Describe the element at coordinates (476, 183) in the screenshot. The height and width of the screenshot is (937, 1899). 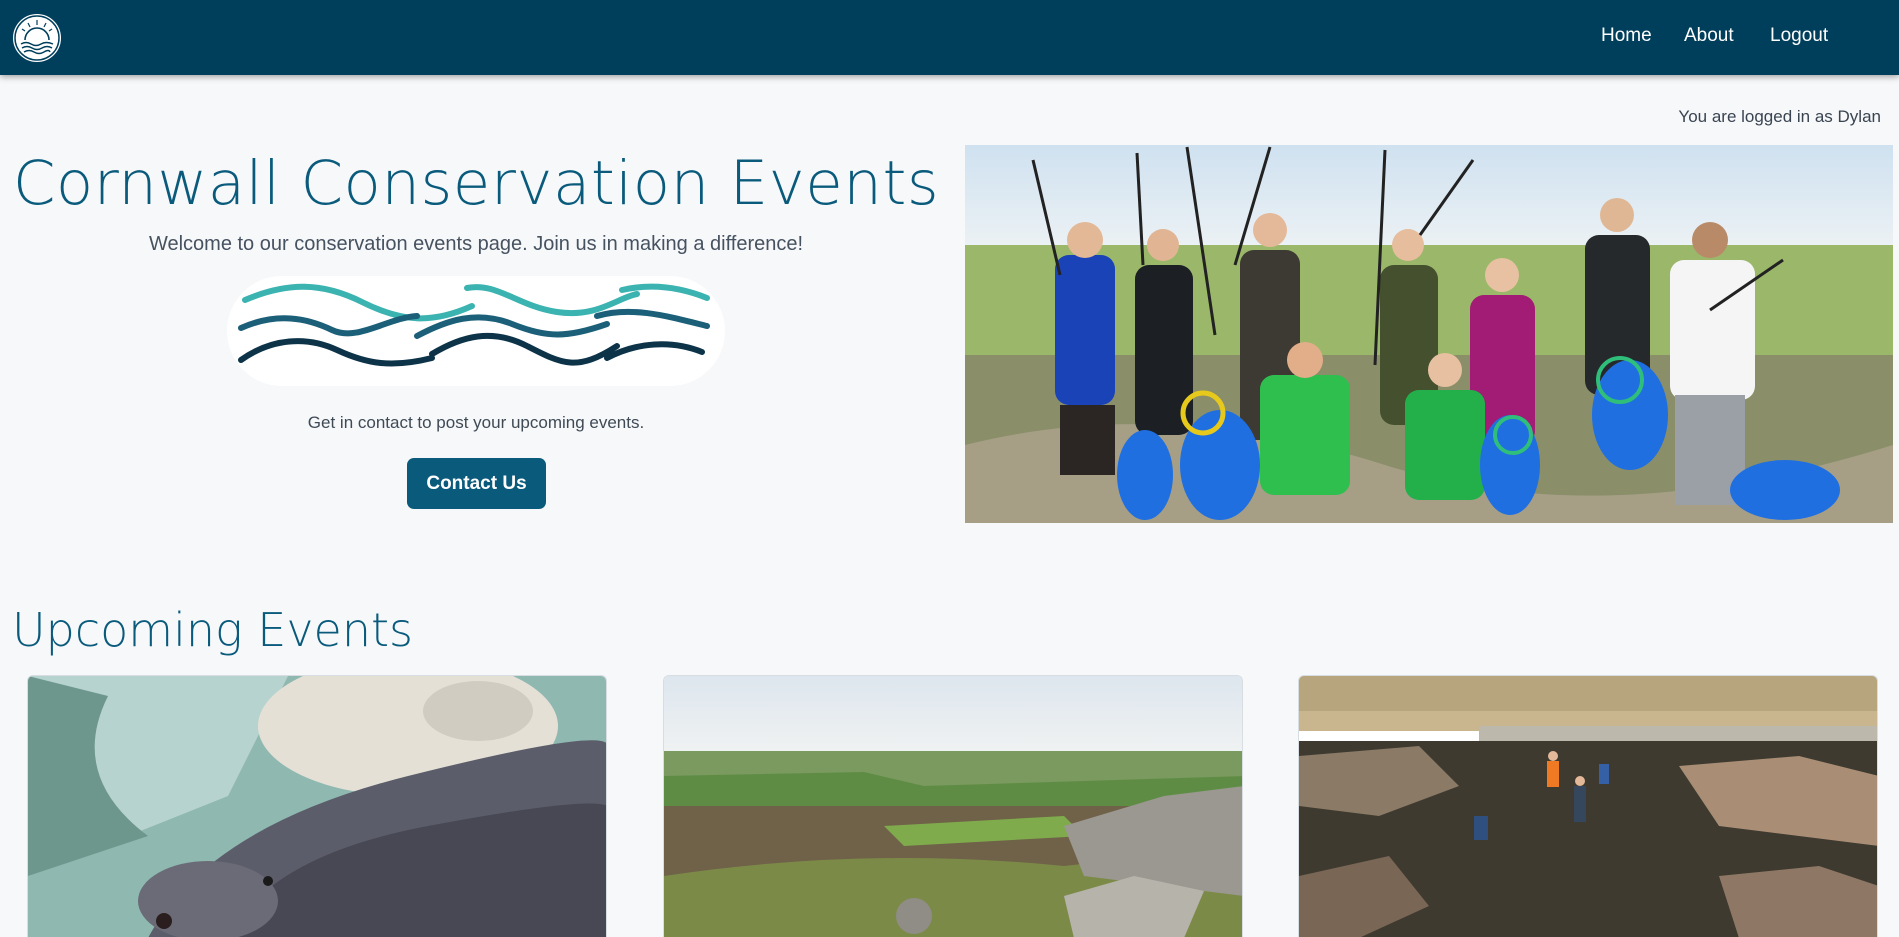
I see `page-title: Cornwall Conservation Events` at that location.